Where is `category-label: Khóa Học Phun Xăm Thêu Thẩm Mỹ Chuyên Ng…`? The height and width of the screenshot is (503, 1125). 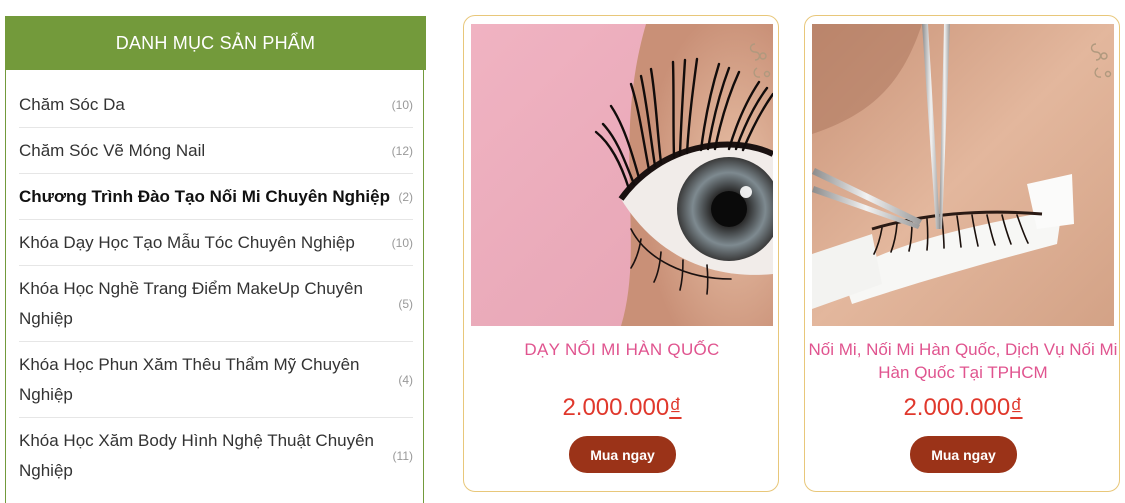 category-label: Khóa Học Phun Xăm Thêu Thẩm Mỹ Chuyên Ng… is located at coordinates (189, 379).